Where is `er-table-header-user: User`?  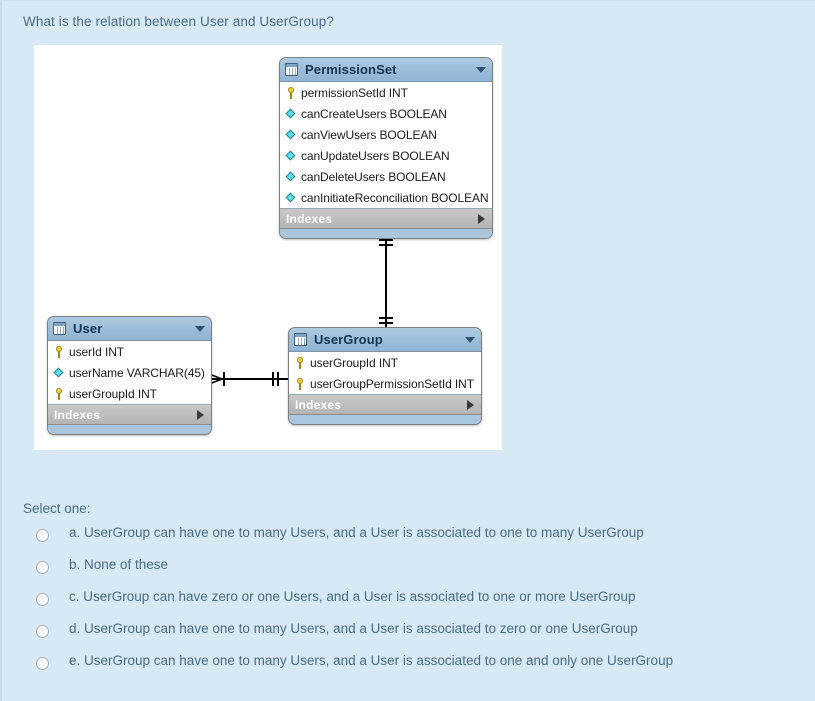
er-table-header-user: User is located at coordinates (129, 329).